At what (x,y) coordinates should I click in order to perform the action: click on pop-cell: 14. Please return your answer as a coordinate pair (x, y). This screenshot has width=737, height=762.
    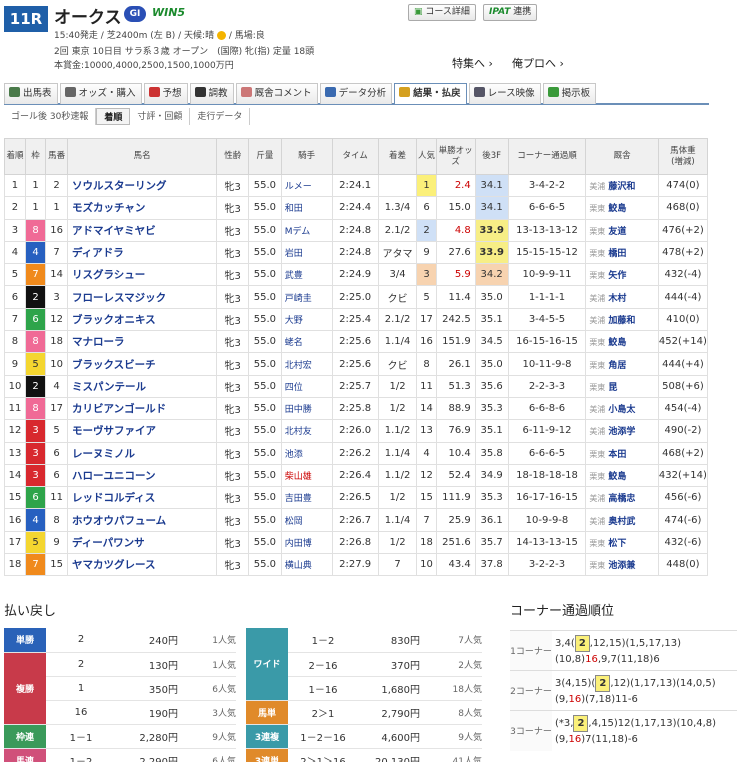
    Looking at the image, I should click on (426, 408).